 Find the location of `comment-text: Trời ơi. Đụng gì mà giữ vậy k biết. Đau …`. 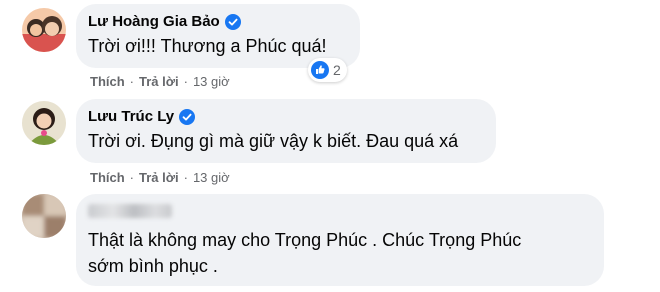

comment-text: Trời ơi. Đụng gì mà giữ vậy k biết. Đau … is located at coordinates (273, 141).